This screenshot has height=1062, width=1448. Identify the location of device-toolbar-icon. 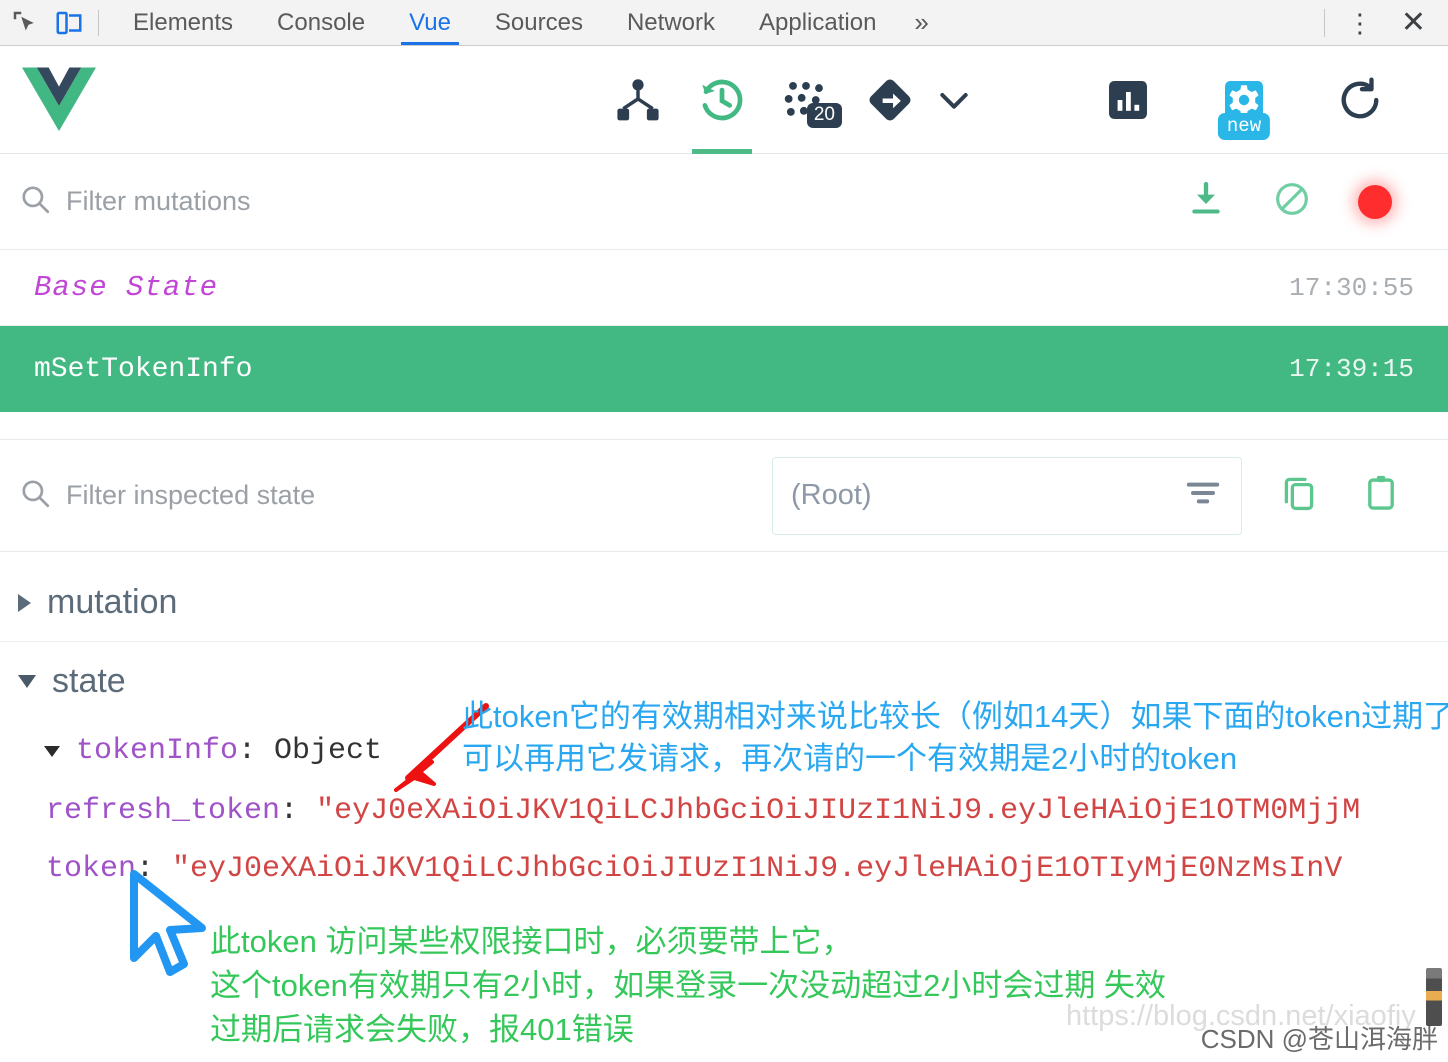
(69, 23).